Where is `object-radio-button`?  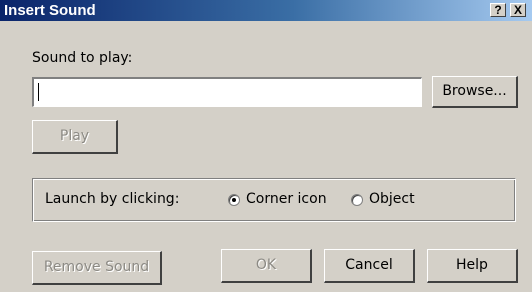
object-radio-button is located at coordinates (357, 200).